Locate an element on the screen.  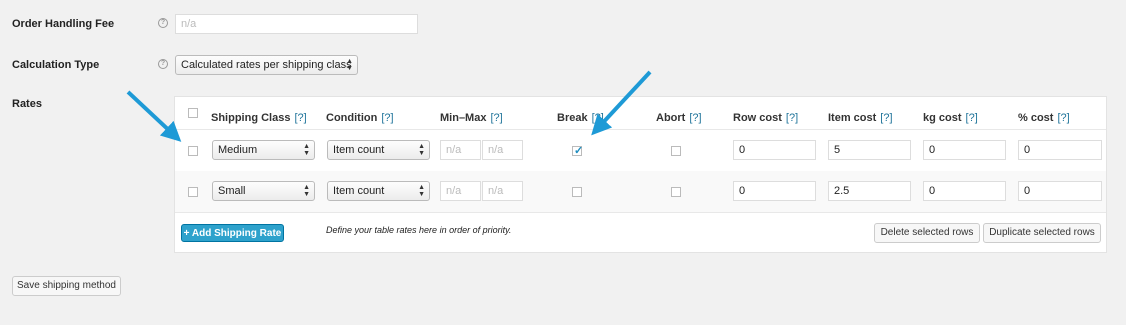
break-checkbox is located at coordinates (577, 192).